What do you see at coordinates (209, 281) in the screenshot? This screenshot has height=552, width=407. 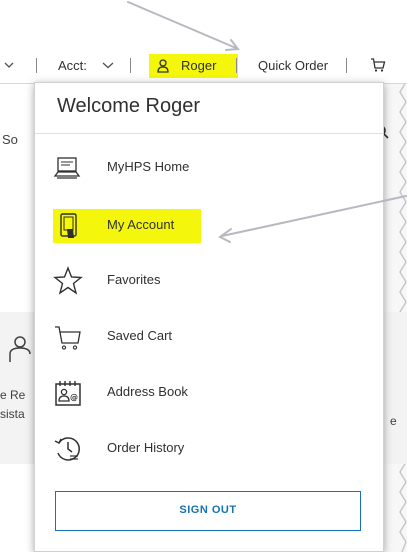 I see `menu-item-favorites: Favorites` at bounding box center [209, 281].